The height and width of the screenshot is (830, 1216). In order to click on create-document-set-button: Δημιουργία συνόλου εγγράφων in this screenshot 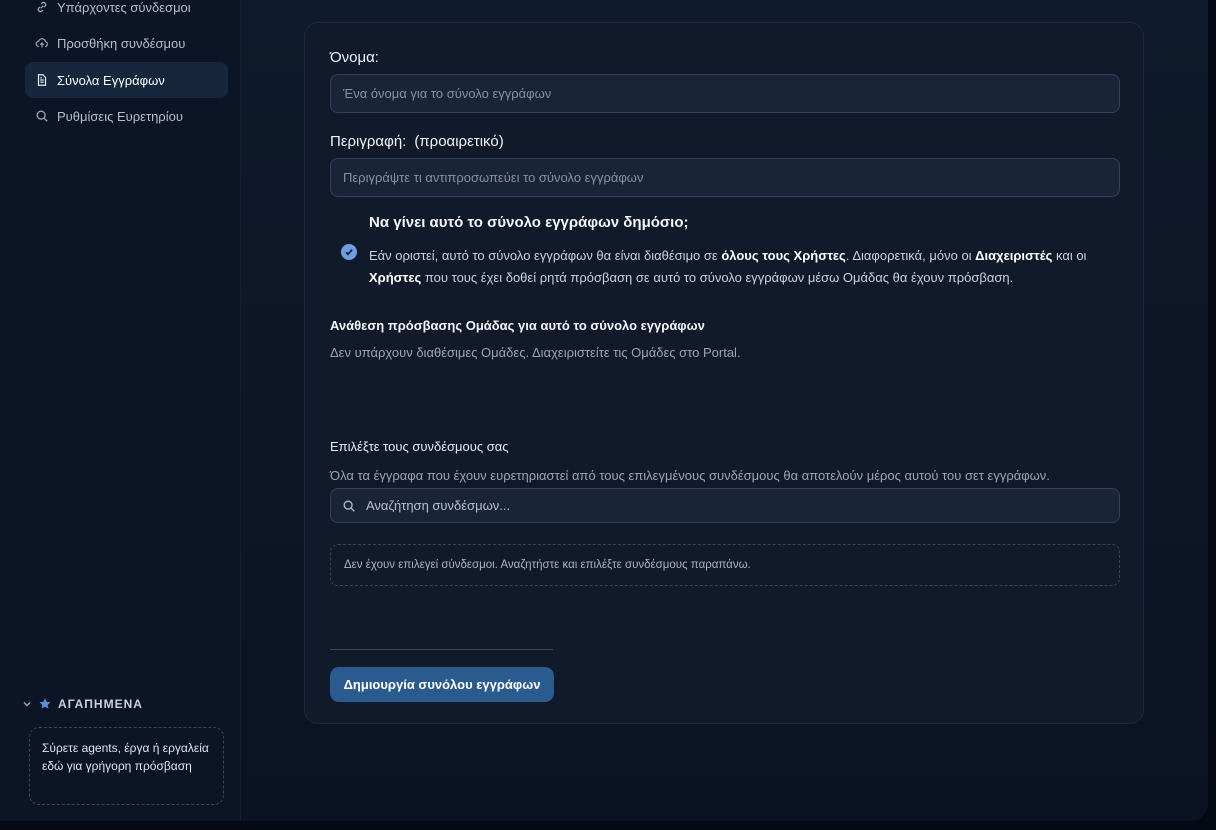, I will do `click(442, 684)`.